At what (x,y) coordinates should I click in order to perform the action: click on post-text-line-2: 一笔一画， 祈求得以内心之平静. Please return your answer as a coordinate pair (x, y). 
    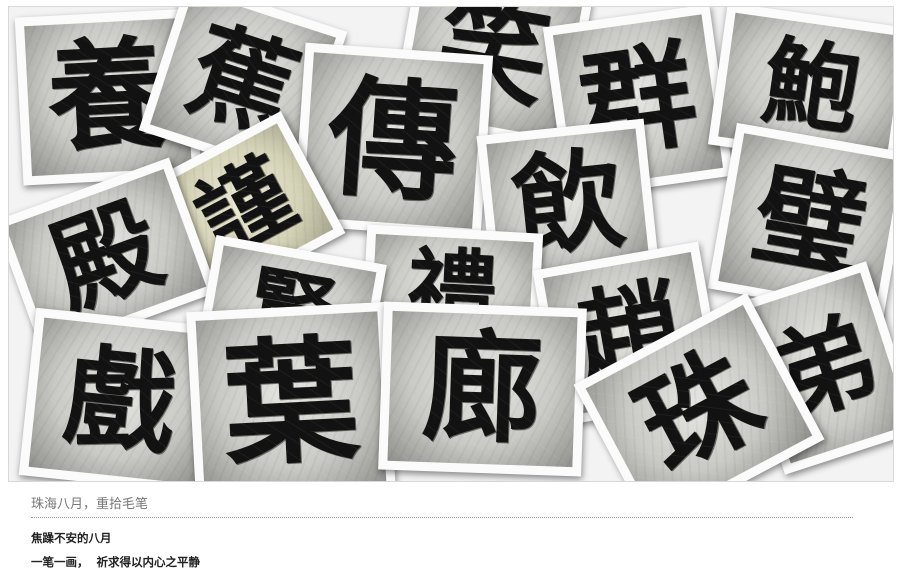
    Looking at the image, I should click on (116, 562).